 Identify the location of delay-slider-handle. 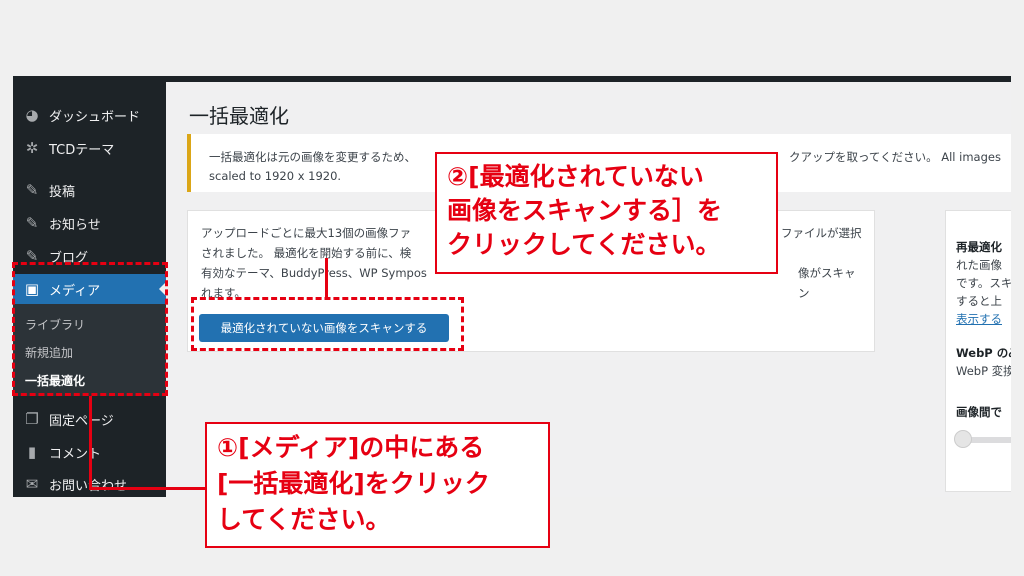
(963, 439).